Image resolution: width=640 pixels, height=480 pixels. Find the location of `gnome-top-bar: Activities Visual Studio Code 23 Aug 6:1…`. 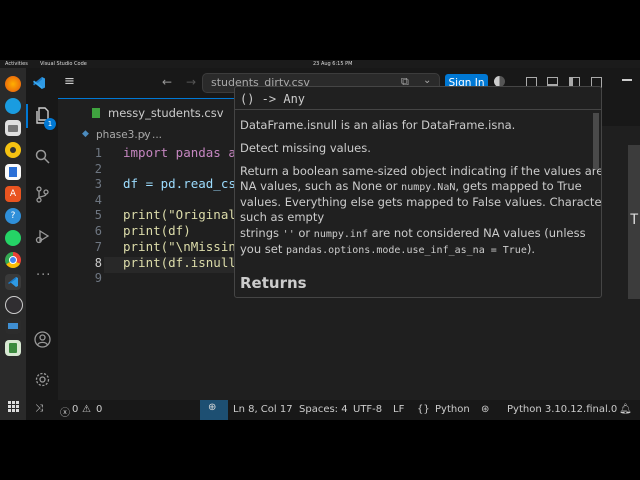

gnome-top-bar: Activities Visual Studio Code 23 Aug 6:1… is located at coordinates (320, 64).